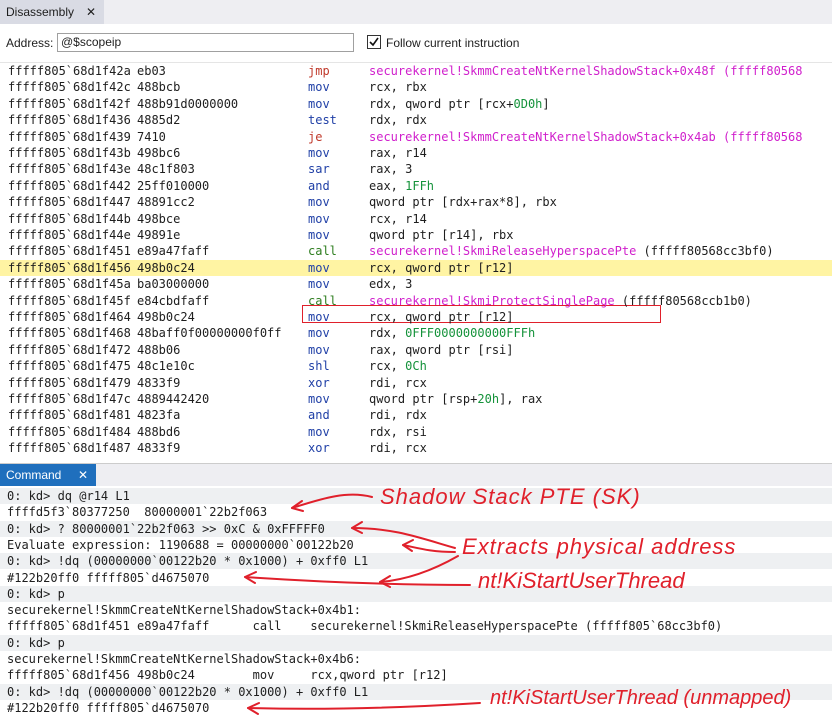 Image resolution: width=832 pixels, height=721 pixels. Describe the element at coordinates (492, 301) in the screenshot. I see `symbol-link: securekernel!SkmiProtectSinglePage` at that location.